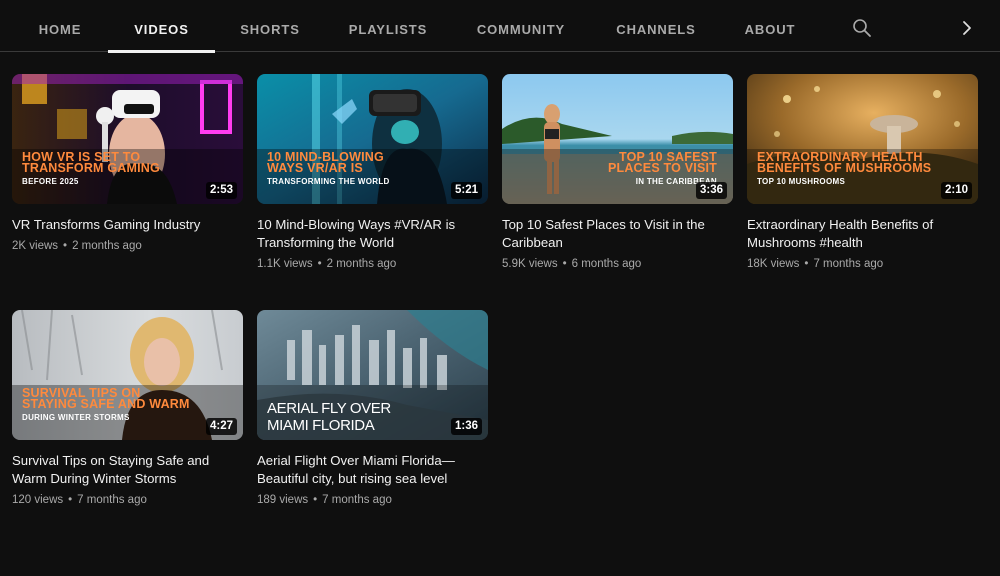 This screenshot has width=1000, height=576. I want to click on video-meta: 18K views • 7 months ago, so click(862, 264).